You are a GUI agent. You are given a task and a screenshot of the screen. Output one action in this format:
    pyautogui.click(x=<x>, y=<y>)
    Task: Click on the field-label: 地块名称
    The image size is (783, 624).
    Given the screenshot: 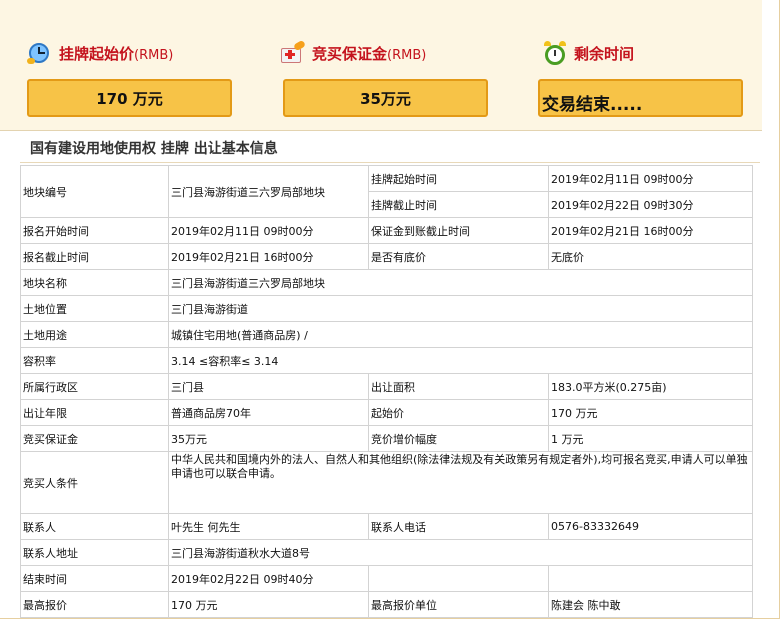 What is the action you would take?
    pyautogui.click(x=94, y=282)
    